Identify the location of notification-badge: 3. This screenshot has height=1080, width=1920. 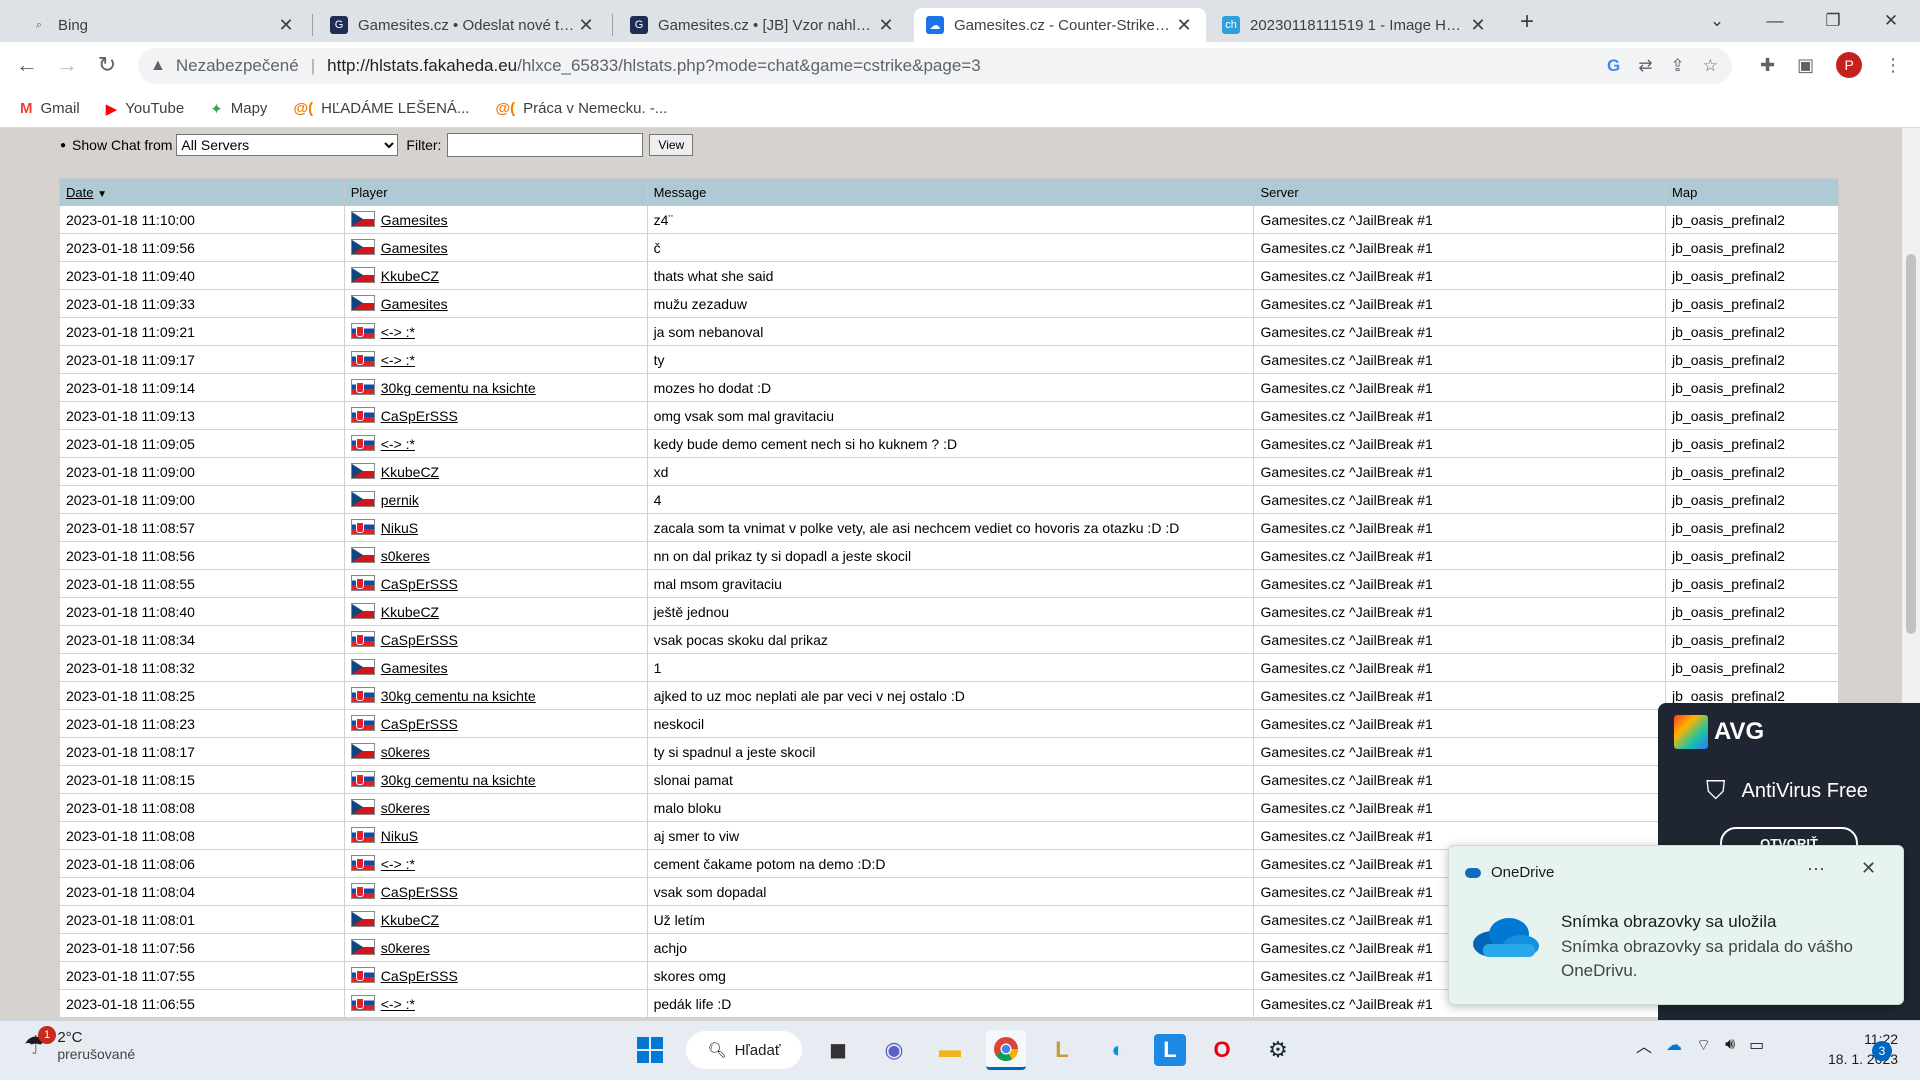
(1882, 1051).